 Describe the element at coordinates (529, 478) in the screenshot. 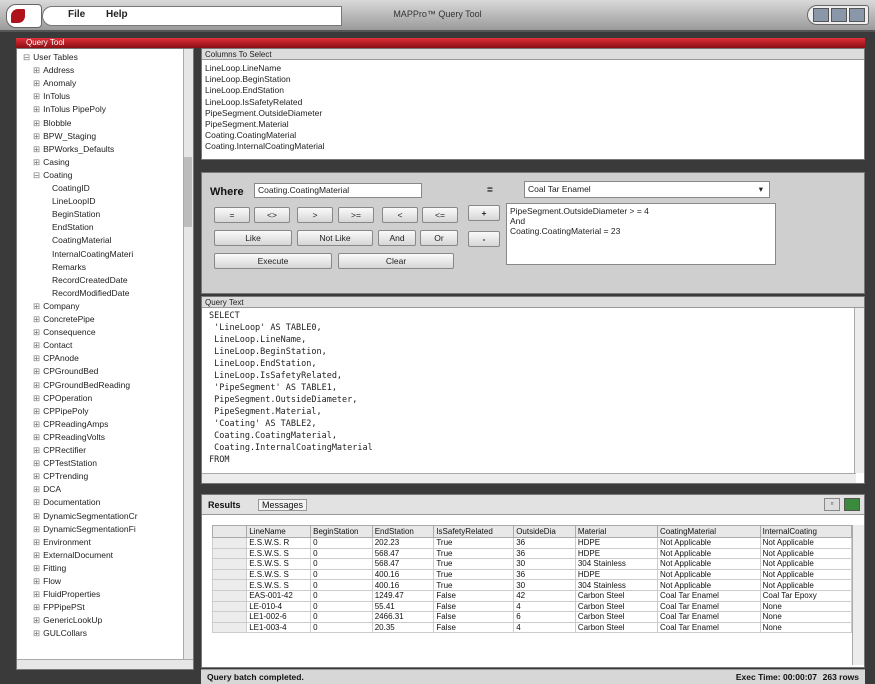

I see `query-horizontal-scrollbar` at that location.